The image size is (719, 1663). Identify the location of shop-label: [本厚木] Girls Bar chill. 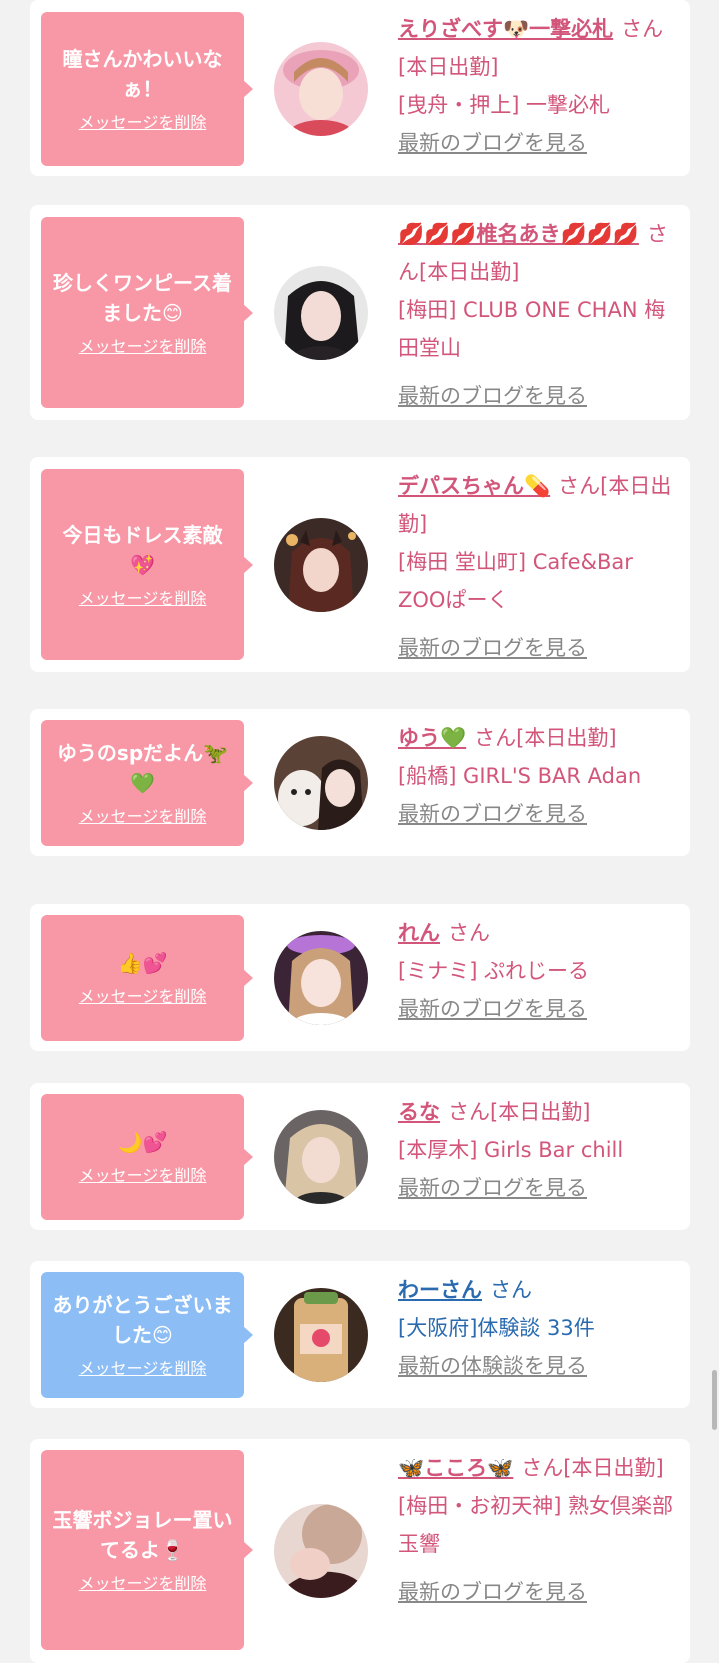
(511, 1150).